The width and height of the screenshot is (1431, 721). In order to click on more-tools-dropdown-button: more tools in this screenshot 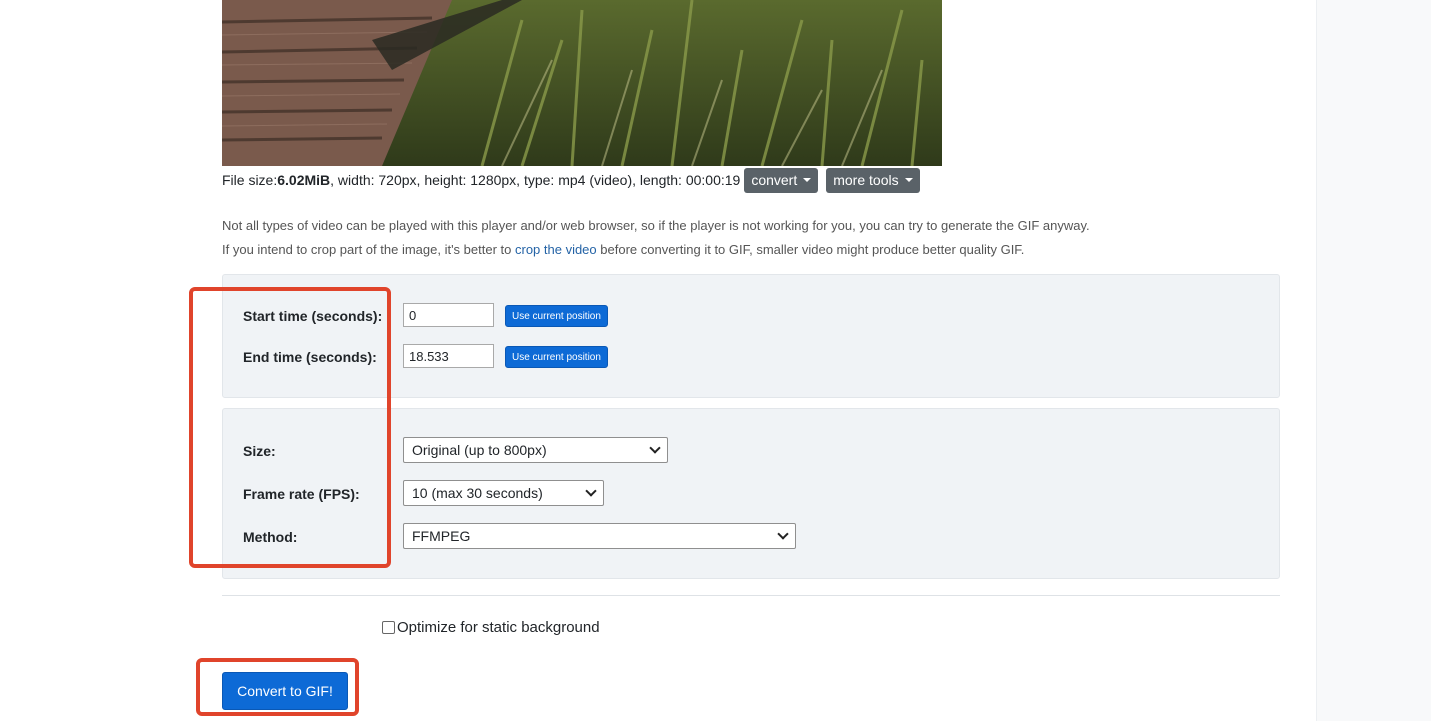, I will do `click(873, 180)`.